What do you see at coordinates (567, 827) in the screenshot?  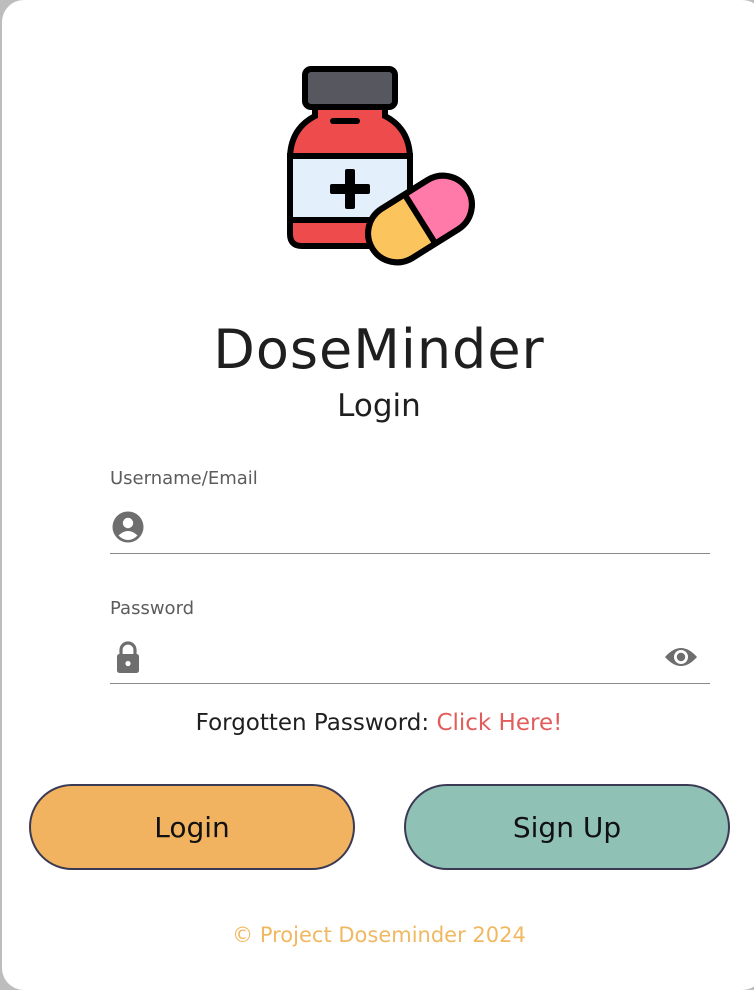 I see `sign-up-button: Sign Up` at bounding box center [567, 827].